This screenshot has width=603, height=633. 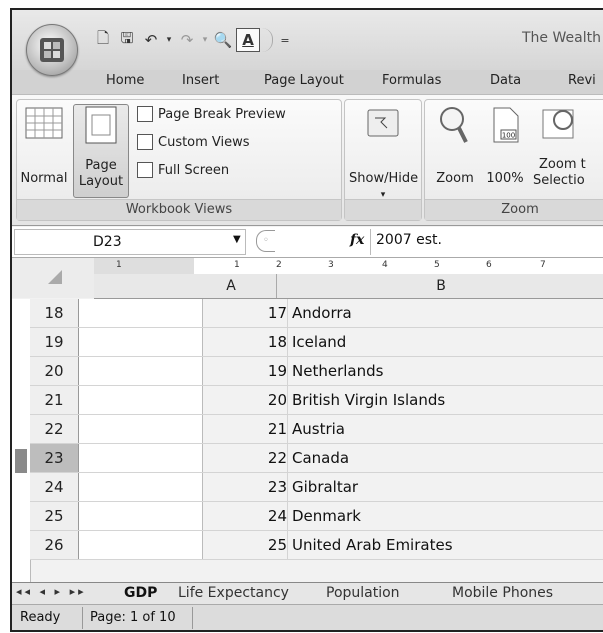 I want to click on table-row: 21 20 British Virgin Islands, so click(x=316, y=400).